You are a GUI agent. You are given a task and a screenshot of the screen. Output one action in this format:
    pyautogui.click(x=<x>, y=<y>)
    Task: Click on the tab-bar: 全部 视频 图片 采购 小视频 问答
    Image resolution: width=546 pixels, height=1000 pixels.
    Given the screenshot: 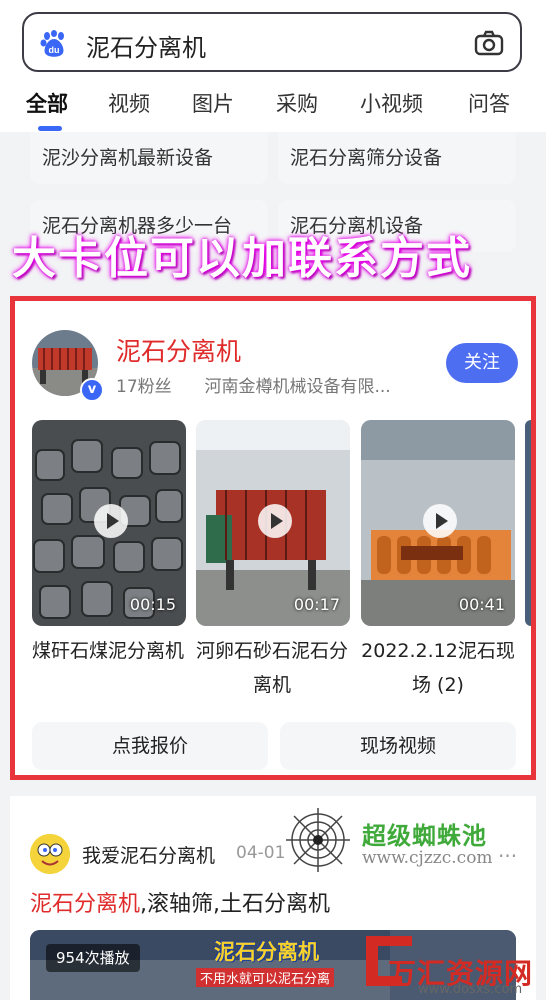 What is the action you would take?
    pyautogui.click(x=273, y=108)
    